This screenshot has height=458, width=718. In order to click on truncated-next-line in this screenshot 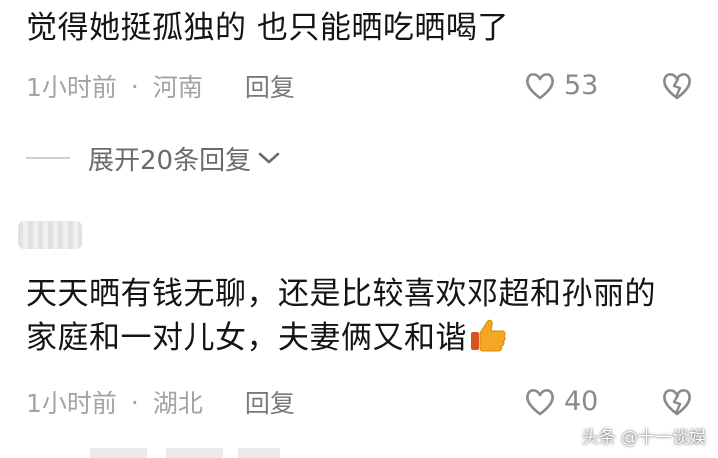, I will do `click(185, 453)`.